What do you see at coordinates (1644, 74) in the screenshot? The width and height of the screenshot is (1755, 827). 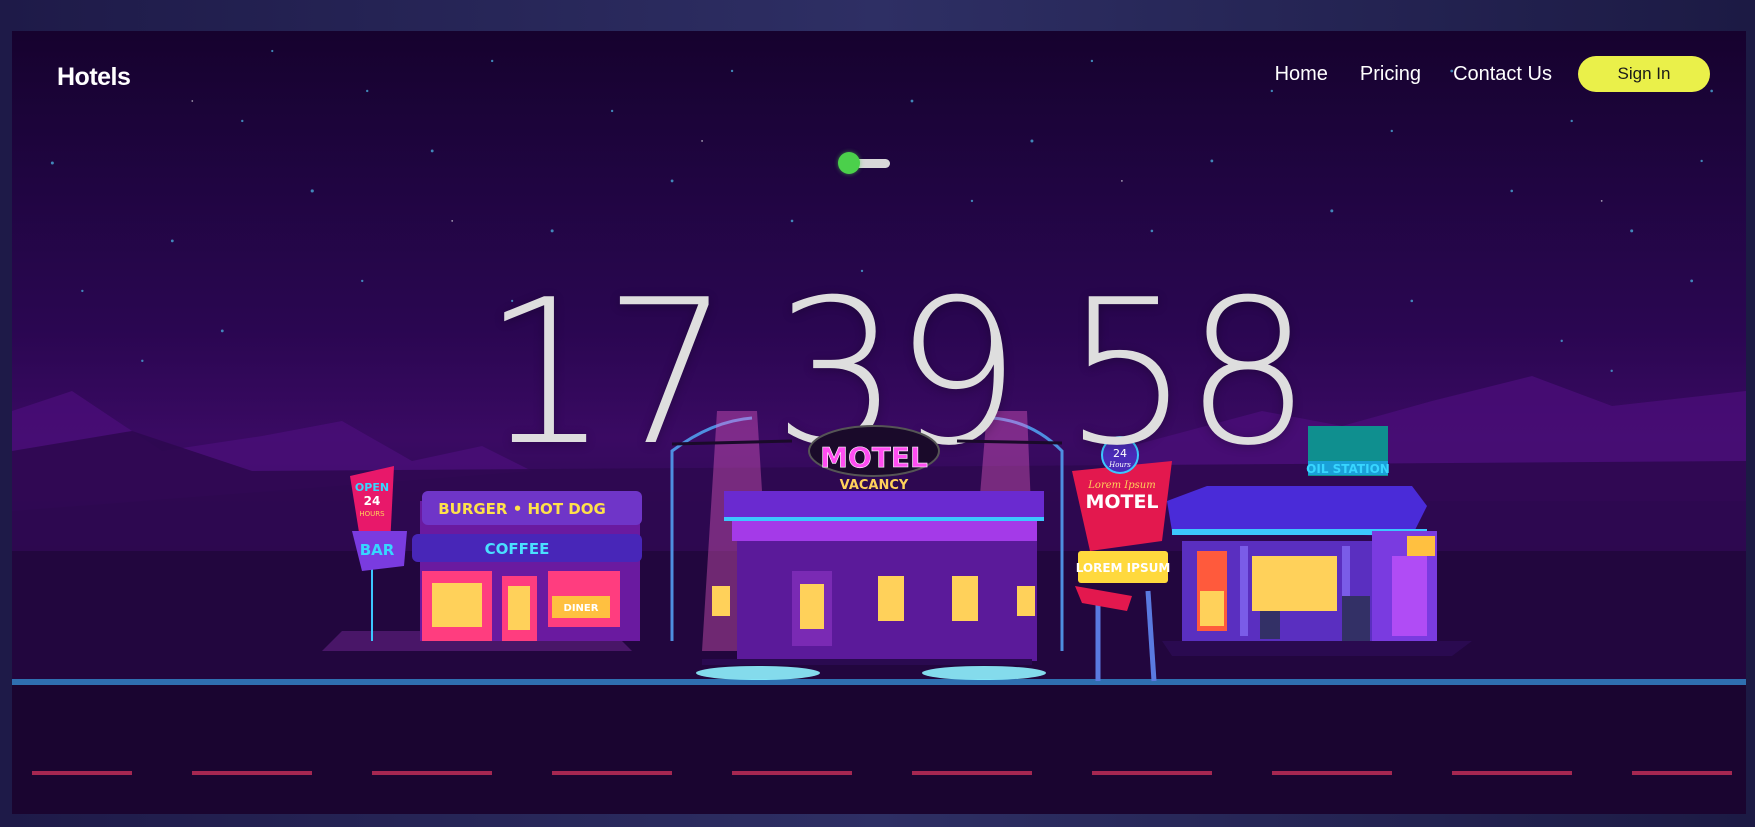 I see `sign-in-button: Sign In` at bounding box center [1644, 74].